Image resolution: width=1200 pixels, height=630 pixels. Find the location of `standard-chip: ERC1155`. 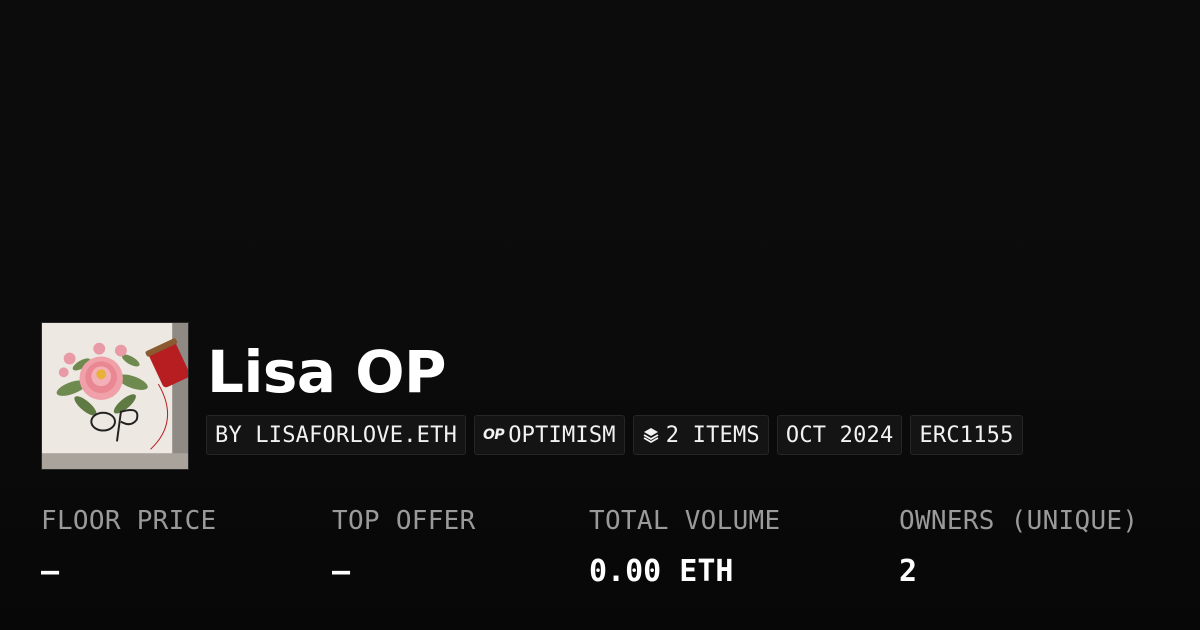

standard-chip: ERC1155 is located at coordinates (966, 435).